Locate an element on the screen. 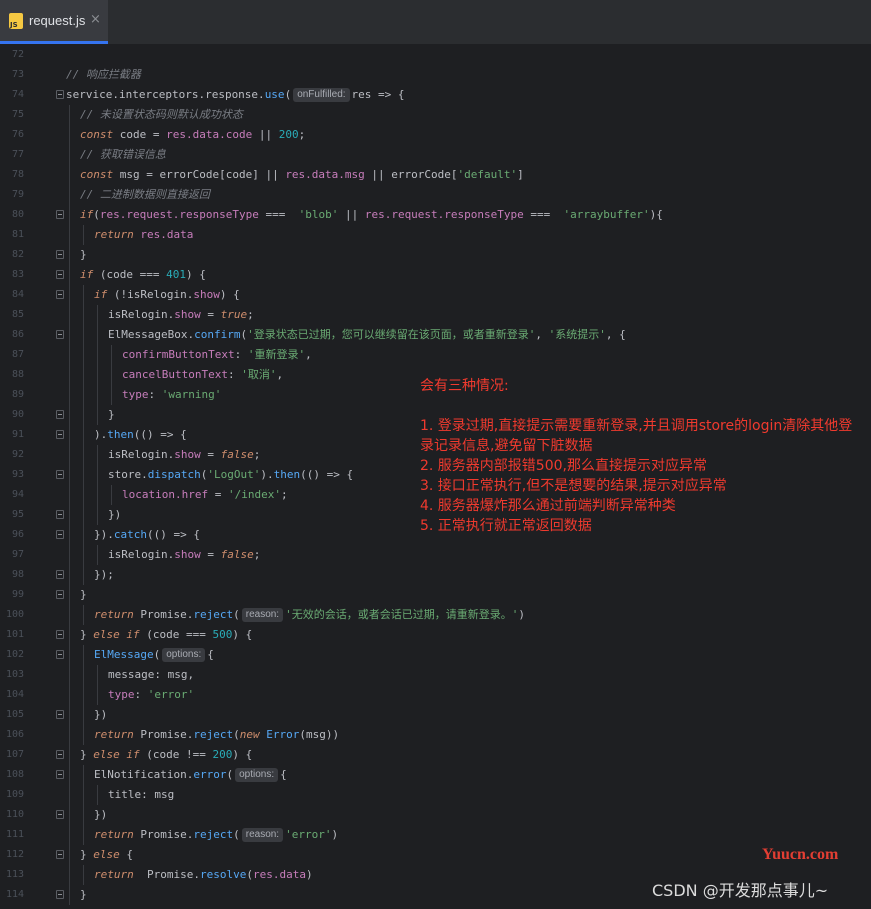 This screenshot has width=871, height=909. code-line: 84 if (!isRelogin.show) { is located at coordinates (435, 295).